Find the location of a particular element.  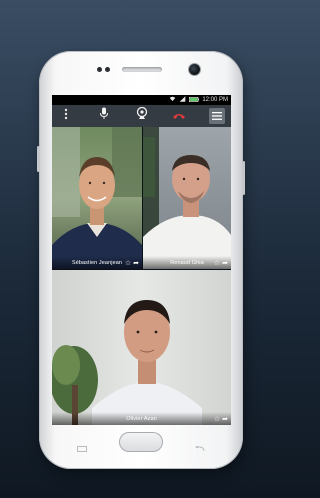

menu-icon is located at coordinates (217, 116).